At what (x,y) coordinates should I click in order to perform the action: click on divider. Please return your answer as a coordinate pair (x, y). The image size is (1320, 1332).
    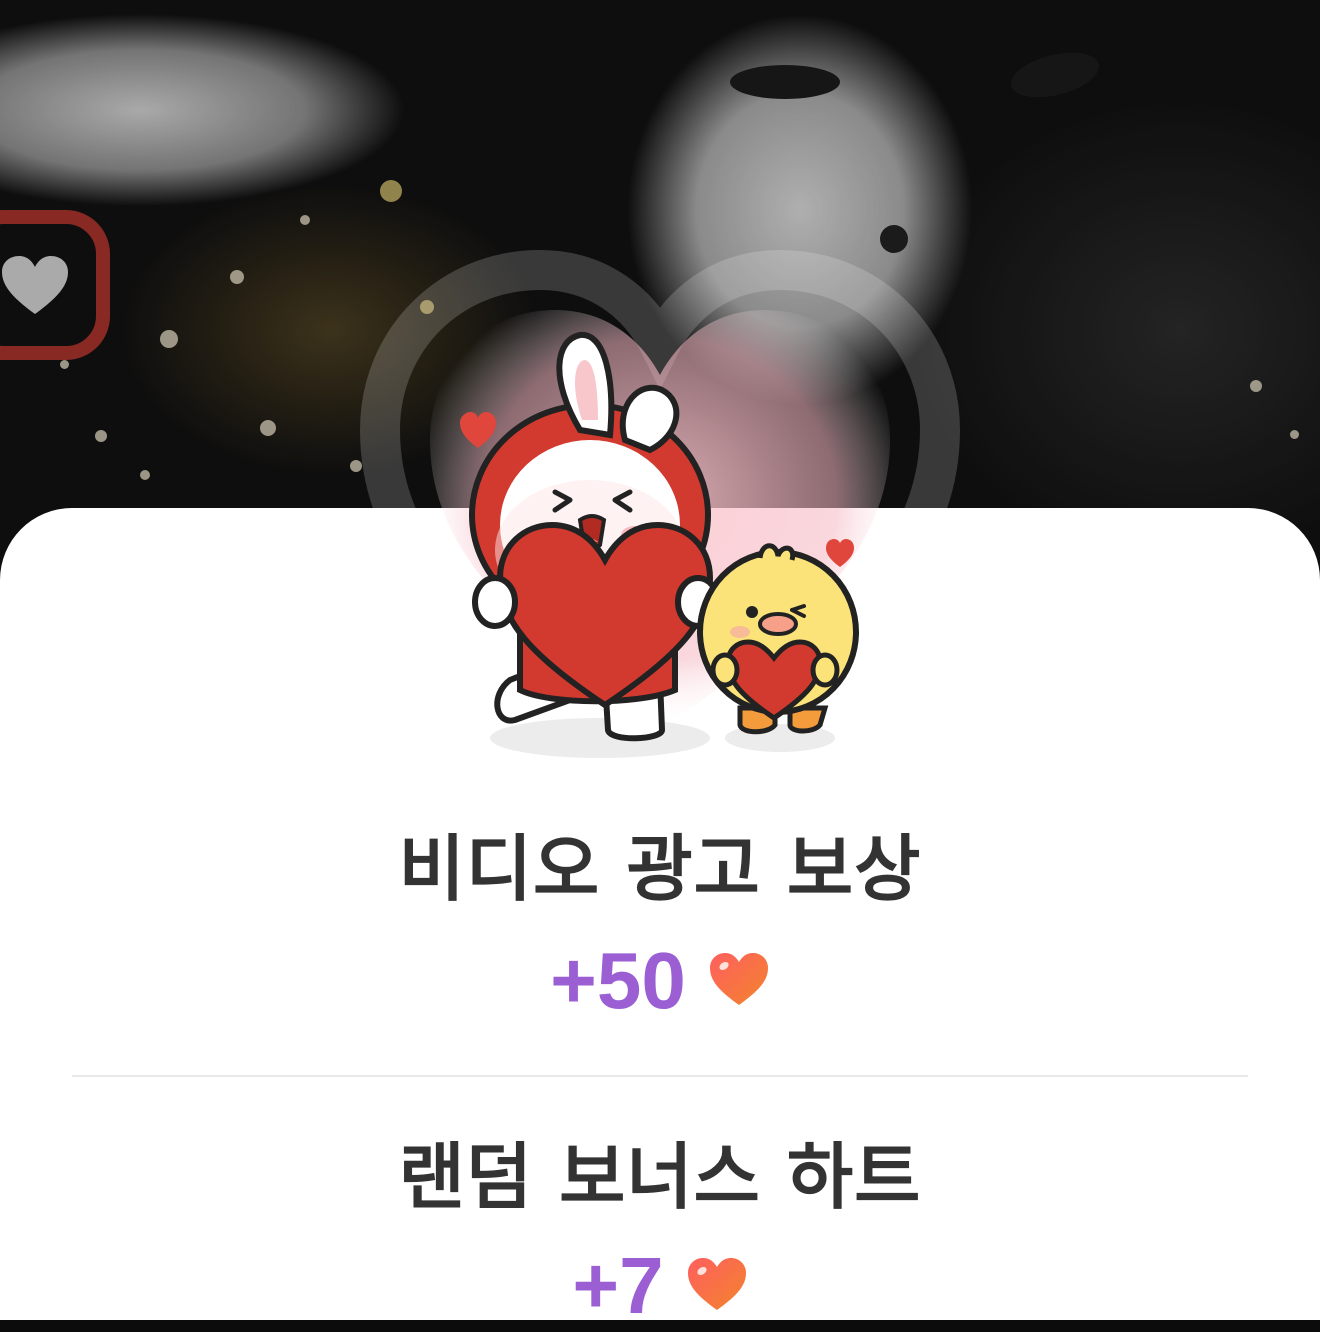
    Looking at the image, I should click on (660, 1076).